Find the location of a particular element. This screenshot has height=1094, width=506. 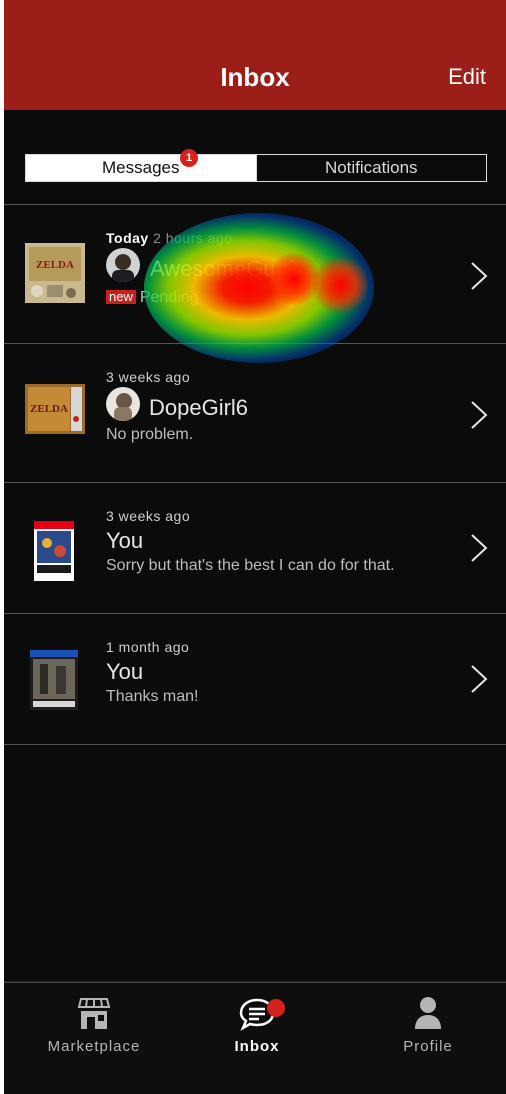

nav-marketplace: Marketplace is located at coordinates (94, 1025).